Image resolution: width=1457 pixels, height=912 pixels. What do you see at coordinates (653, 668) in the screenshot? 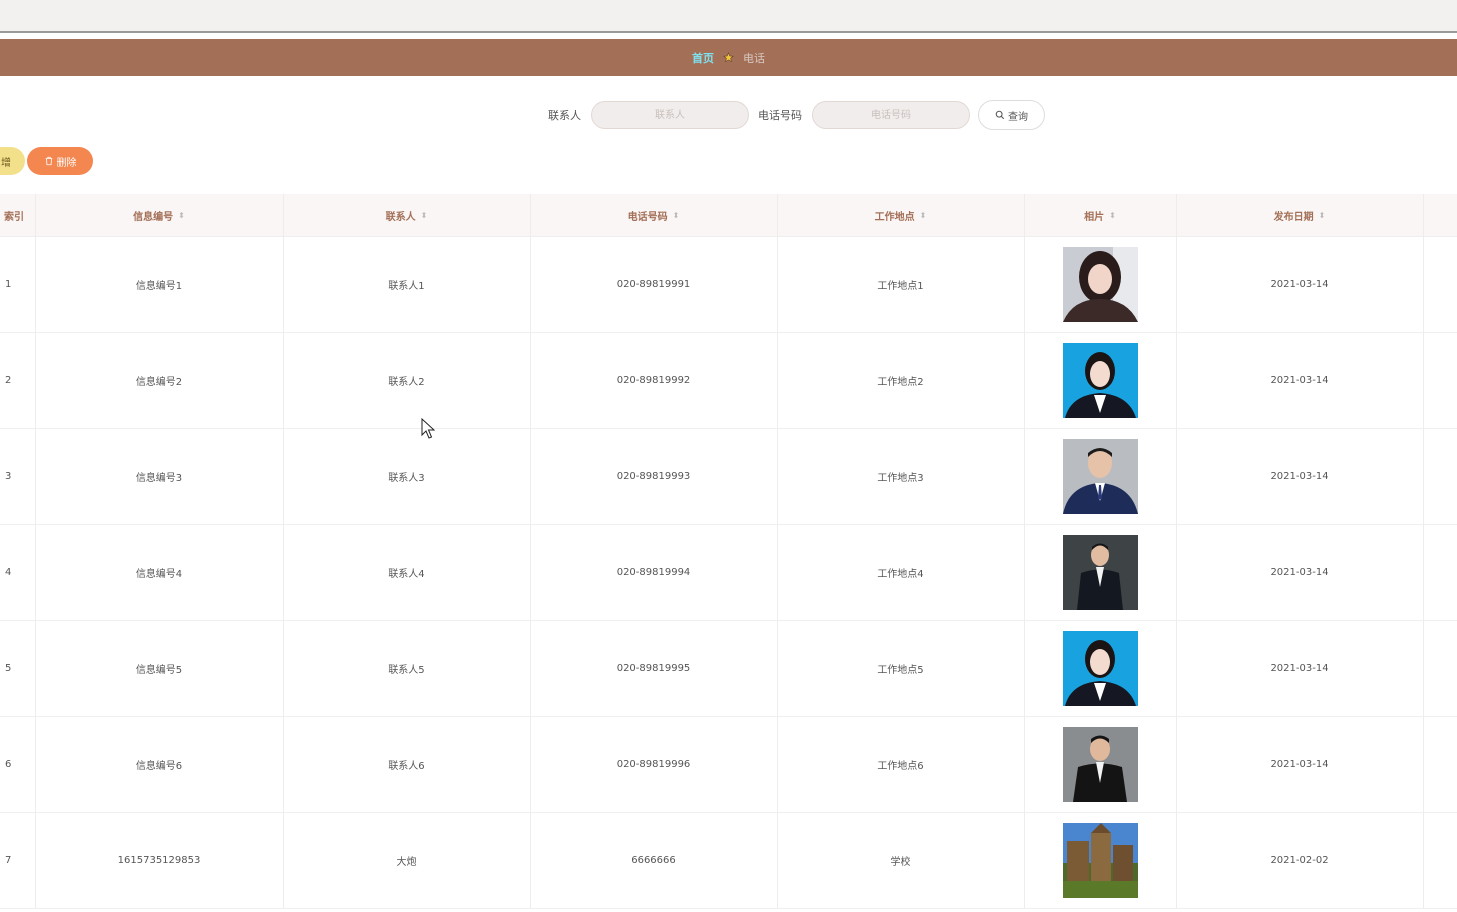
I see `cell-phone: 020-89819995` at bounding box center [653, 668].